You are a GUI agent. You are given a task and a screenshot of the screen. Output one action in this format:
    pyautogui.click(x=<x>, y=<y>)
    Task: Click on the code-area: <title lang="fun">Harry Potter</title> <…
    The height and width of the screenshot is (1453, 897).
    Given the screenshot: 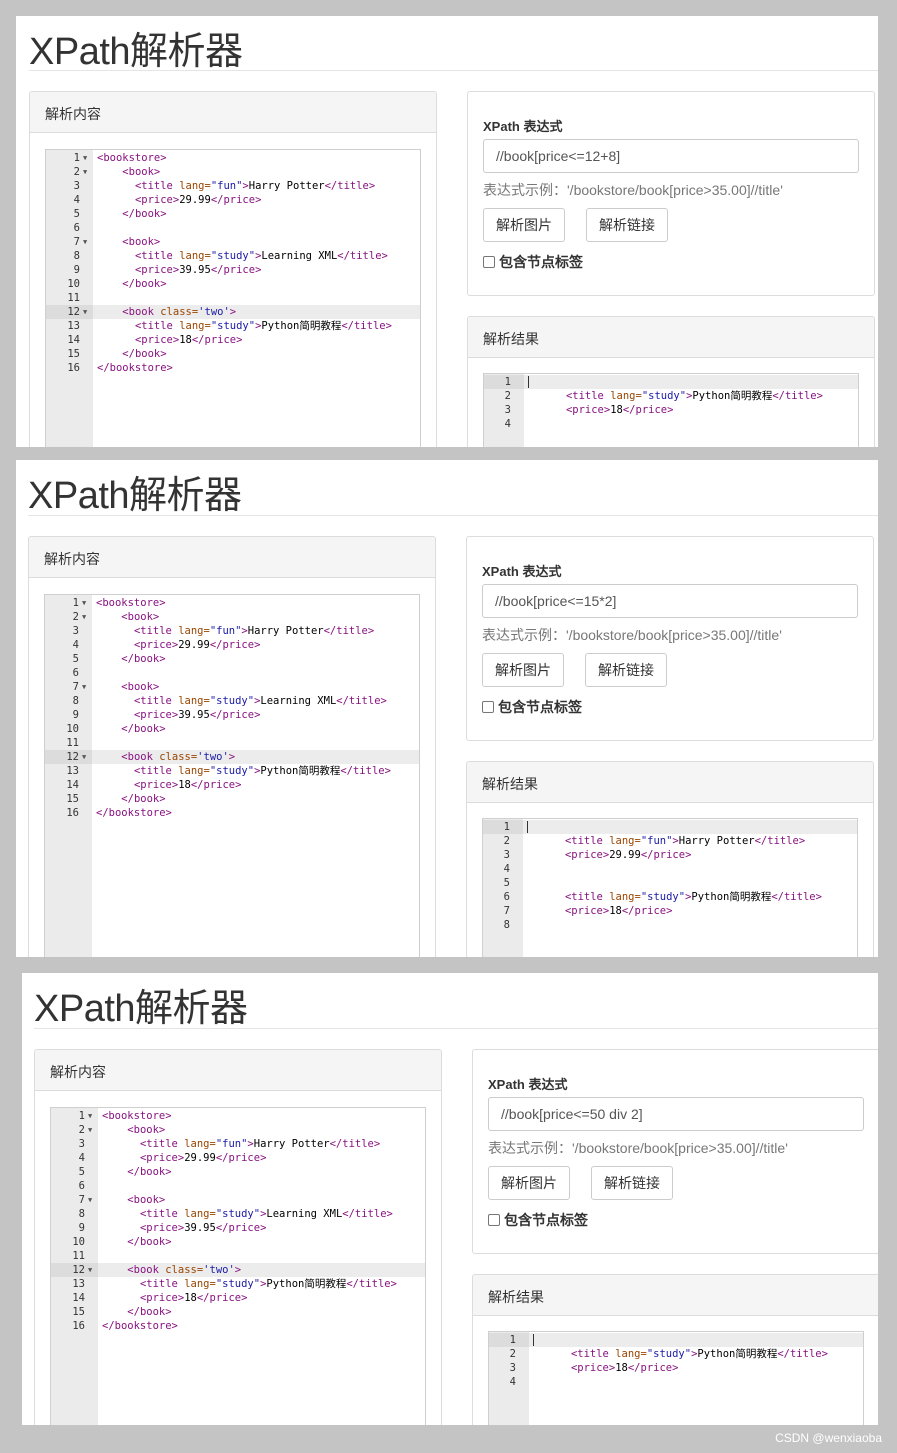 What is the action you would take?
    pyautogui.click(x=690, y=888)
    